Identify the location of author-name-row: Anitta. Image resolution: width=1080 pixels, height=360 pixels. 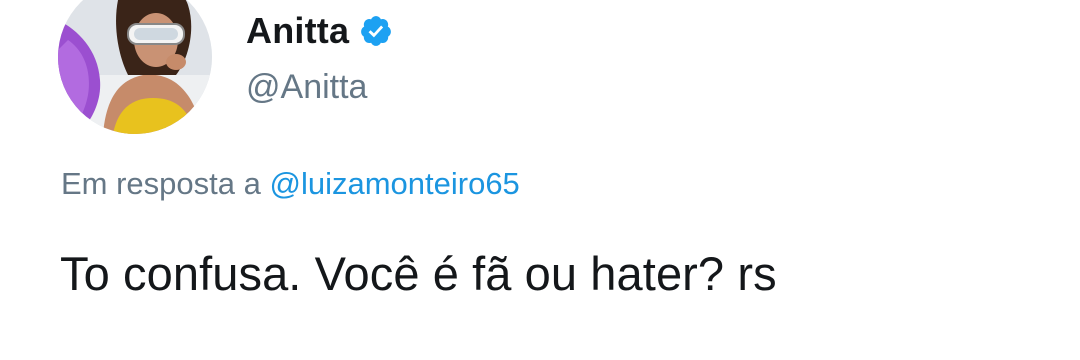
(319, 31).